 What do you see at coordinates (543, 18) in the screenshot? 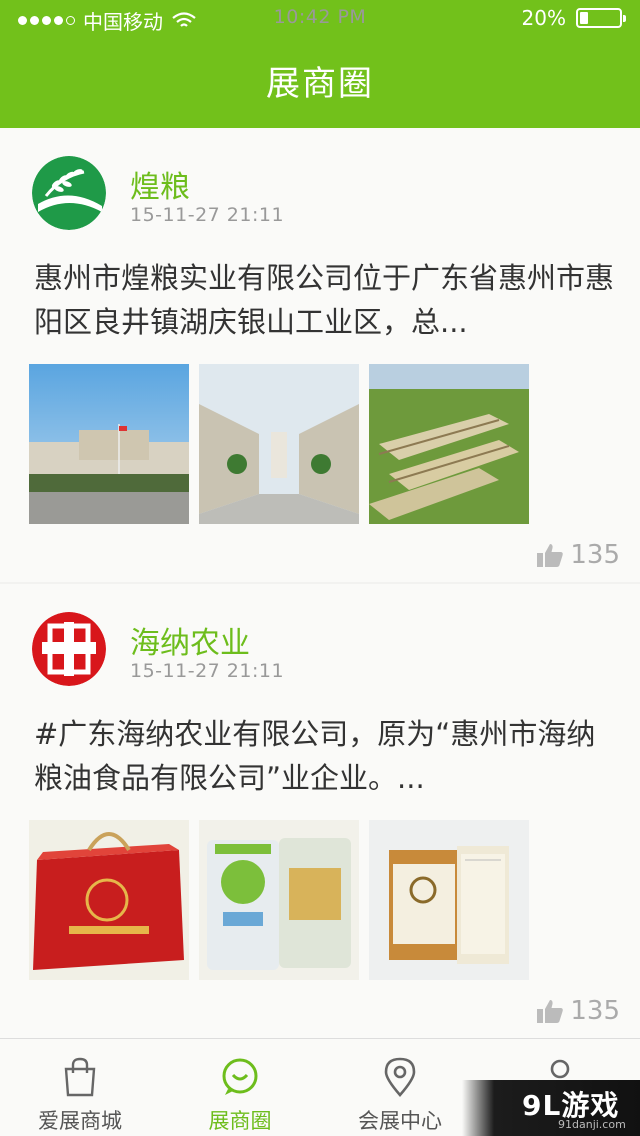
I see `battery-percent: 20%` at bounding box center [543, 18].